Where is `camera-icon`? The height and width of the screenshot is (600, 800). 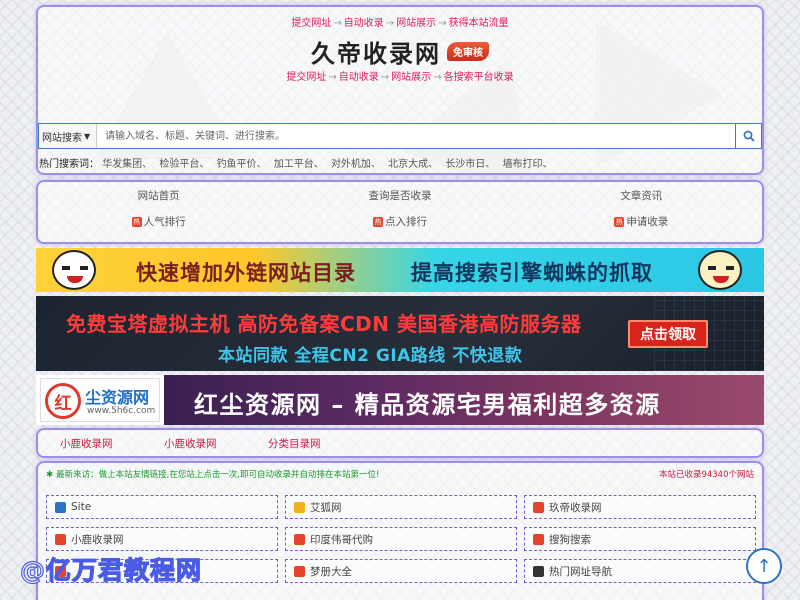 camera-icon is located at coordinates (60, 507).